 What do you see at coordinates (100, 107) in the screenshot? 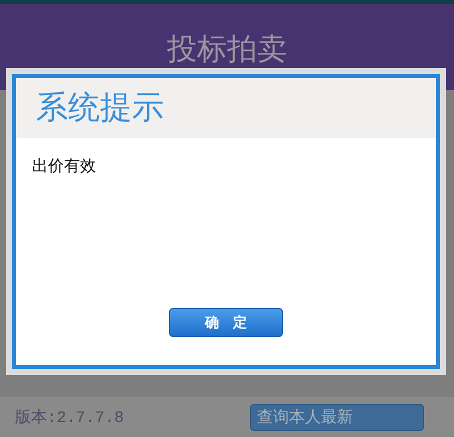
I see `dialog-title: 系统提示` at bounding box center [100, 107].